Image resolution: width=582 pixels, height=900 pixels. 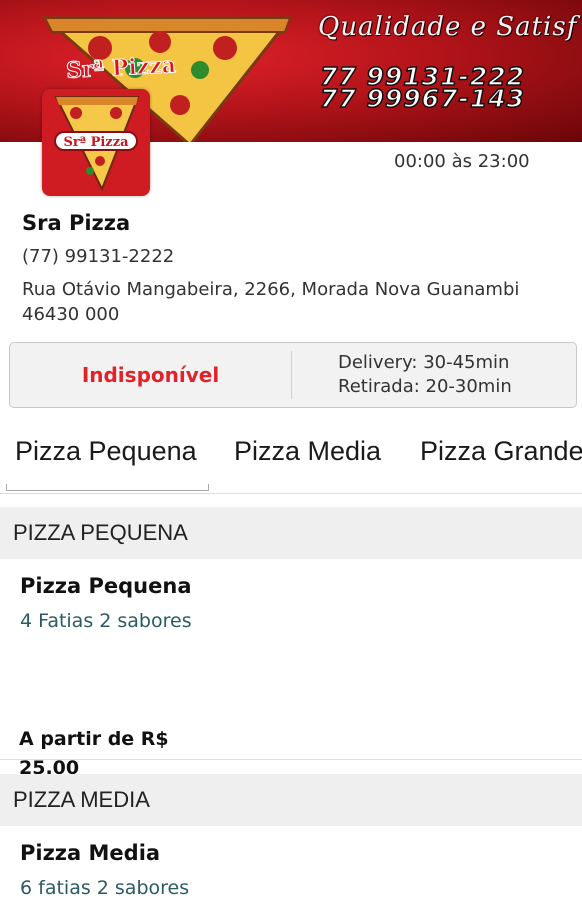 What do you see at coordinates (105, 888) in the screenshot?
I see `item-description: 6 fatias 2 sabores` at bounding box center [105, 888].